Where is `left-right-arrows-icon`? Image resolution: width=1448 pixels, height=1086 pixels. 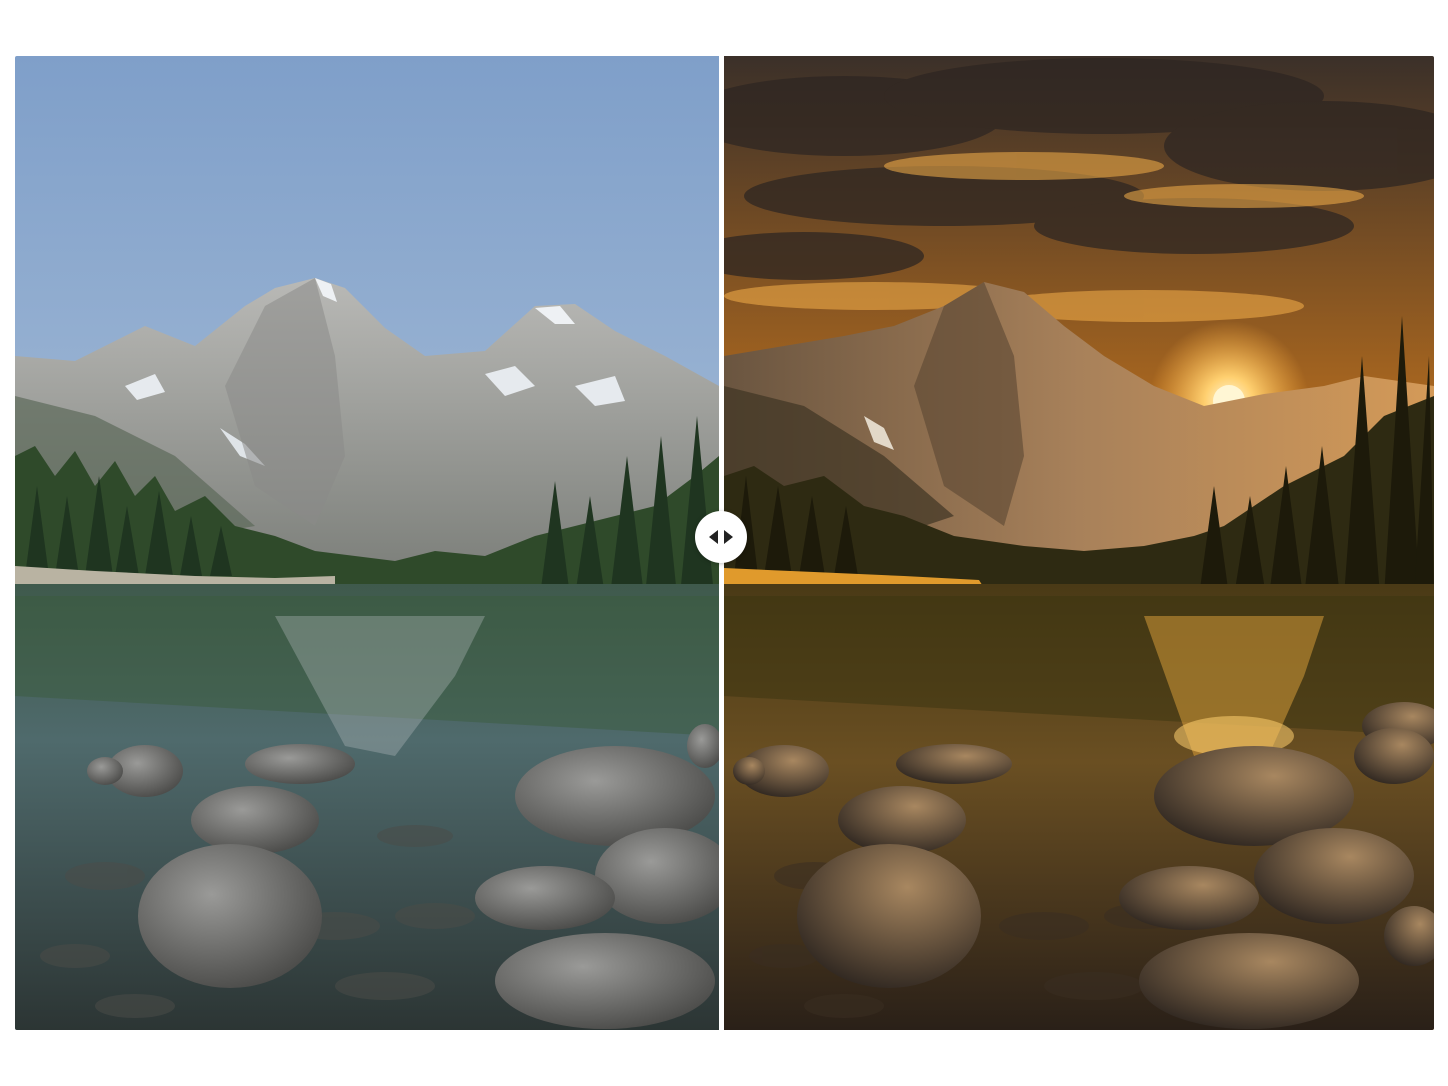
left-right-arrows-icon is located at coordinates (721, 537).